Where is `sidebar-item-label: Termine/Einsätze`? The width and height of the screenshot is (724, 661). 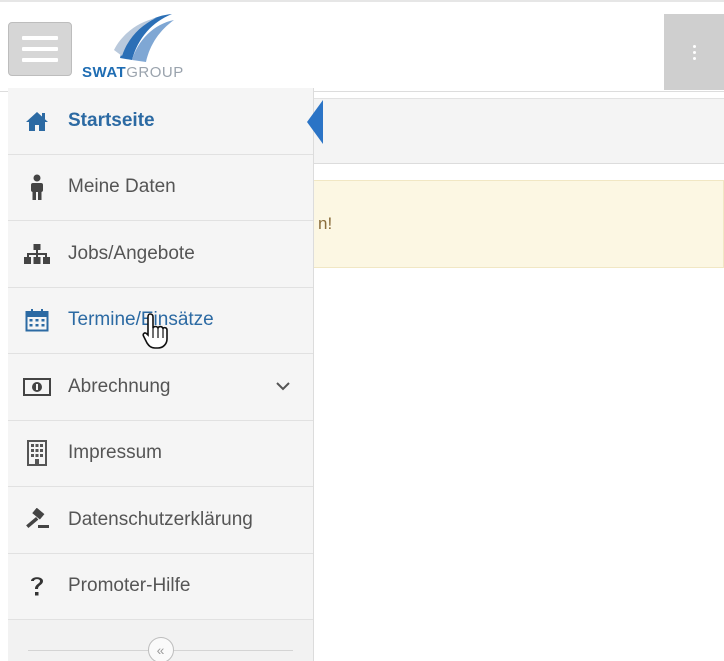 sidebar-item-label: Termine/Einsätze is located at coordinates (141, 320).